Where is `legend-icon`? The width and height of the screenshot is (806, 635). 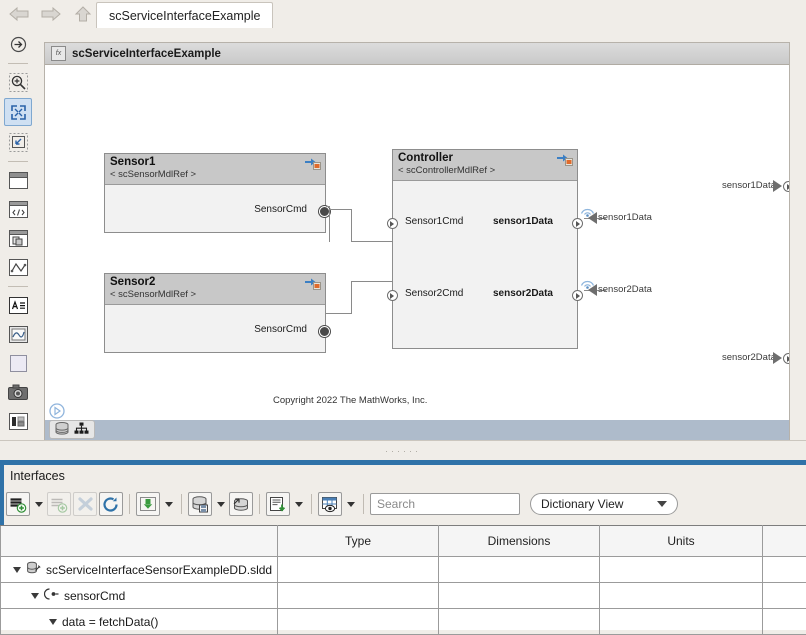
legend-icon is located at coordinates (18, 421).